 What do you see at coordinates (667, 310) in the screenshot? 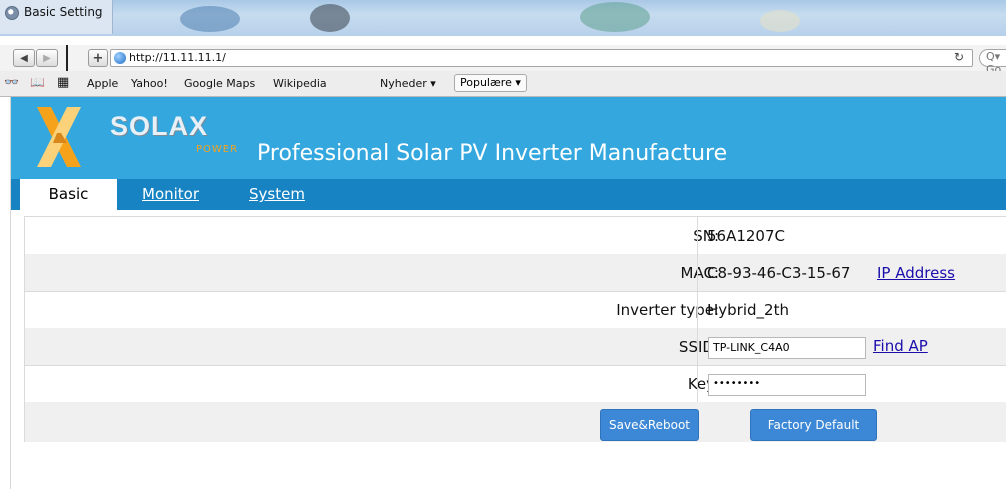
I see `inverter-type-label: Inverter type:` at bounding box center [667, 310].